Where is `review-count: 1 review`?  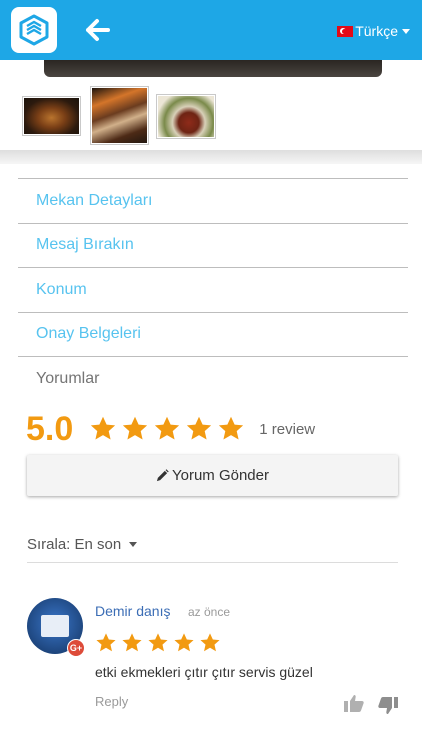
review-count: 1 review is located at coordinates (287, 429).